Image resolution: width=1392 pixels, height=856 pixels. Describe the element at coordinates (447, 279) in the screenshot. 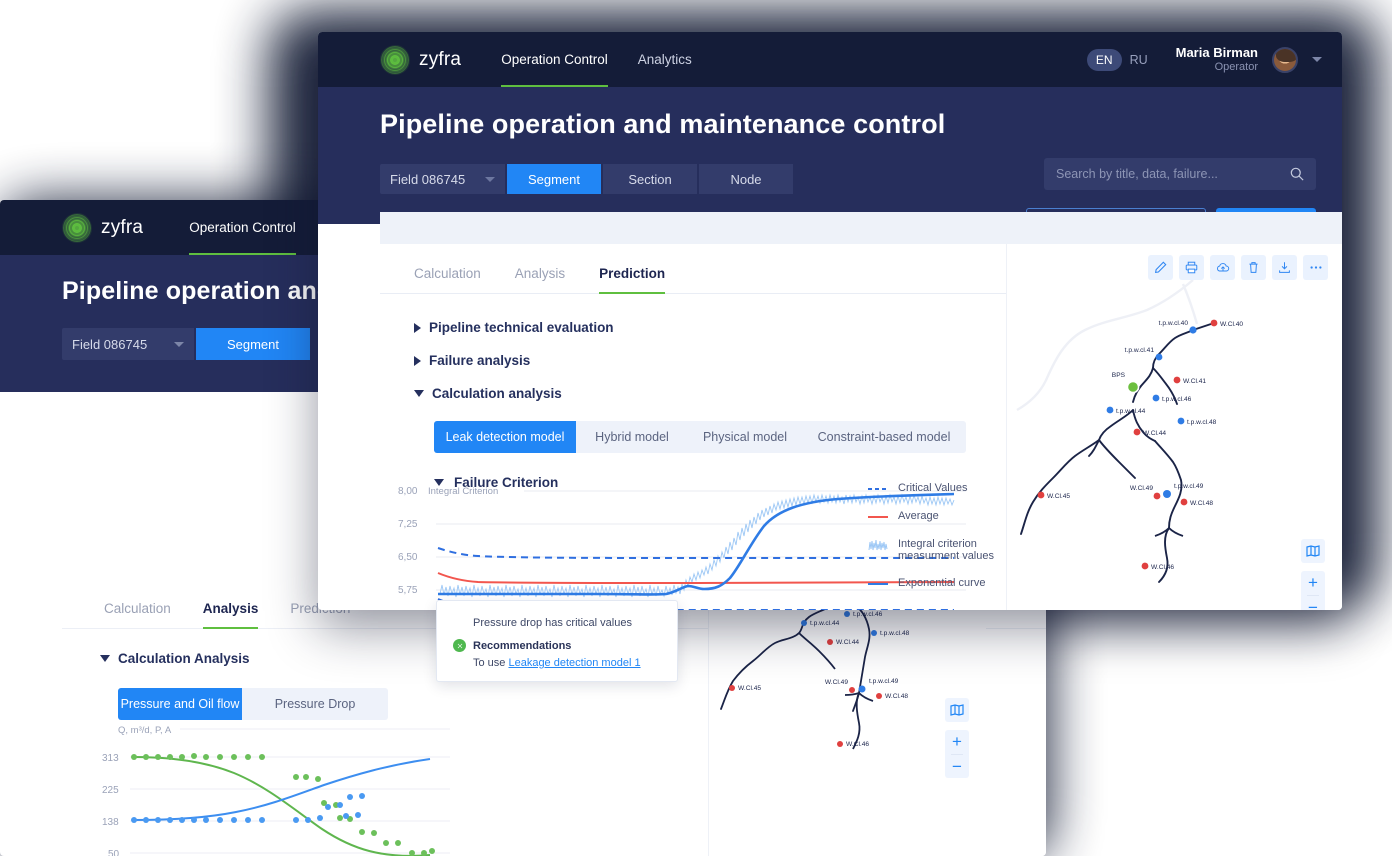

I see `tab-calculation: Calculation` at that location.